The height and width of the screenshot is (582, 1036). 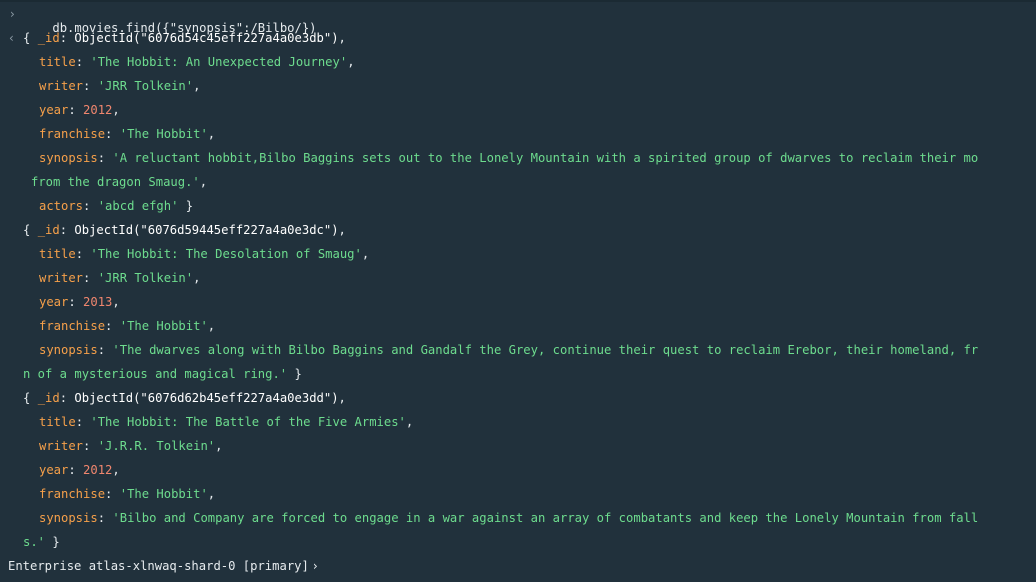 What do you see at coordinates (120, 86) in the screenshot?
I see `doc-1-writer: writer: 'JRR Tolkein',` at bounding box center [120, 86].